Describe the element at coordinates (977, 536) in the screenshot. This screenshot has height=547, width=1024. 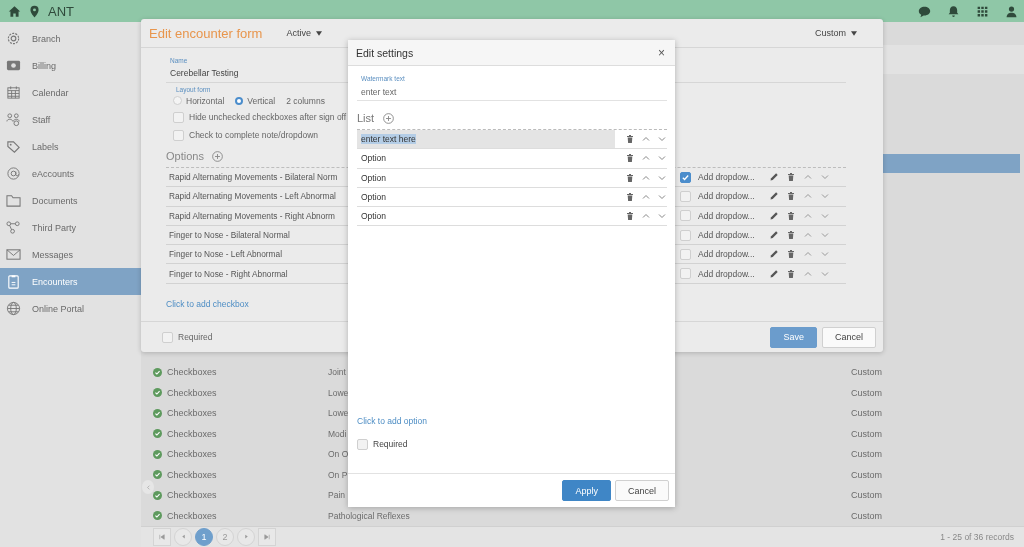
I see `records-summary: 1 - 25 of 36 records` at that location.